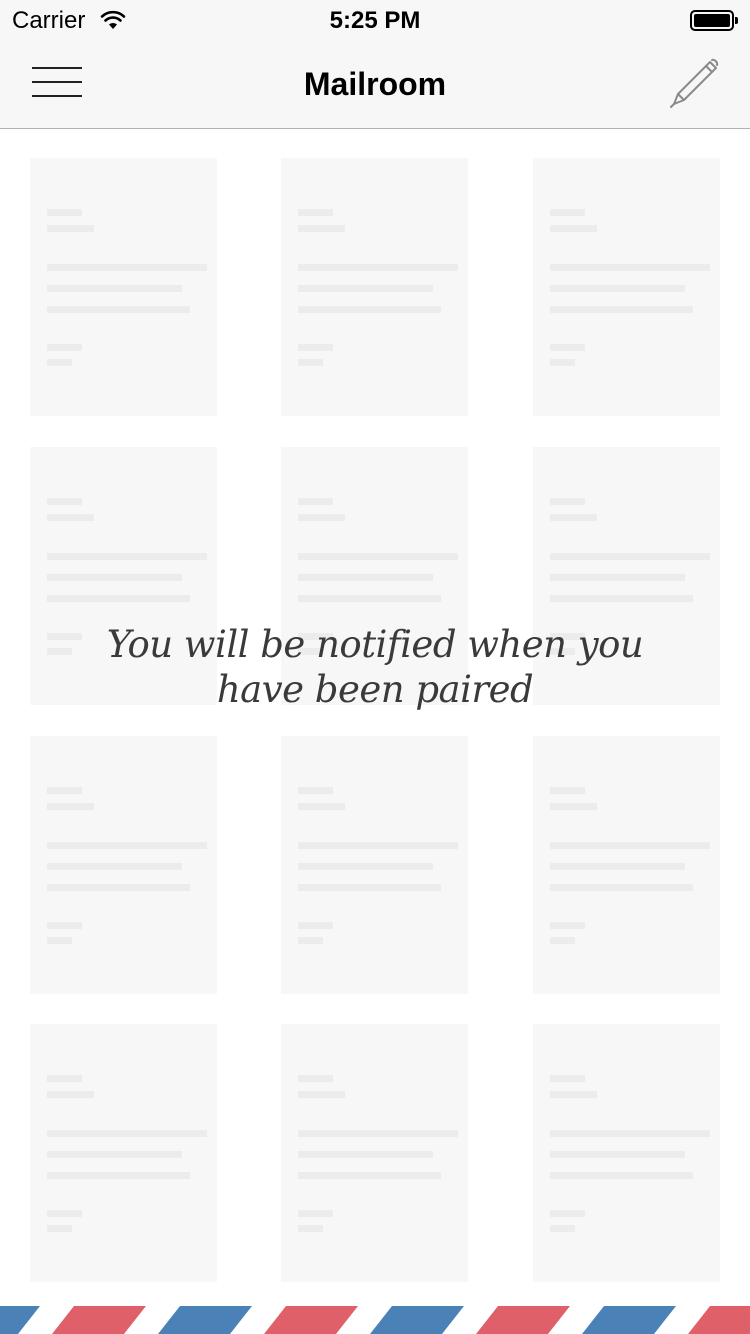 The width and height of the screenshot is (750, 1334). I want to click on airmail-stripe-border, so click(375, 1320).